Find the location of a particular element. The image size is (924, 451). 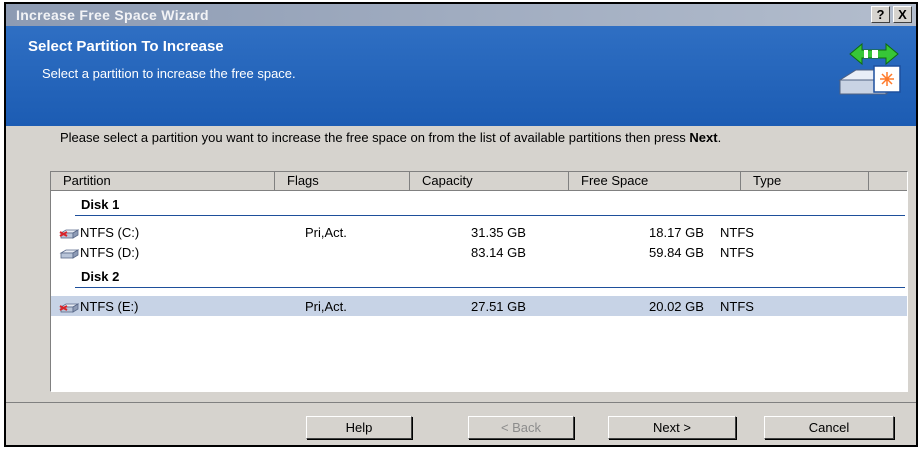

partition-free-space: 18.17 GB is located at coordinates (676, 232).